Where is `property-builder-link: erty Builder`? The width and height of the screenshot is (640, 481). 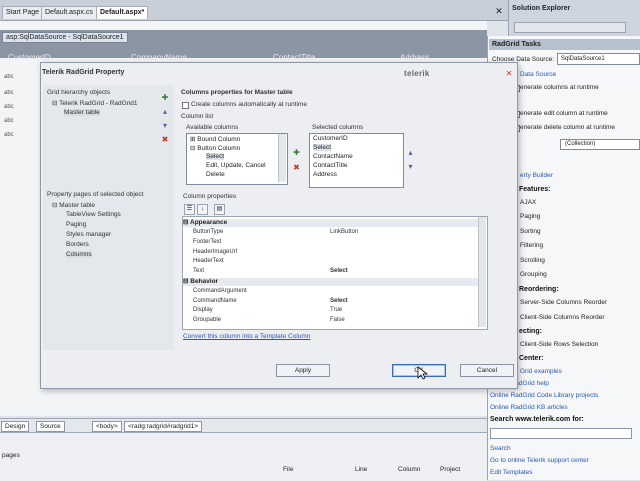
property-builder-link: erty Builder is located at coordinates (536, 175).